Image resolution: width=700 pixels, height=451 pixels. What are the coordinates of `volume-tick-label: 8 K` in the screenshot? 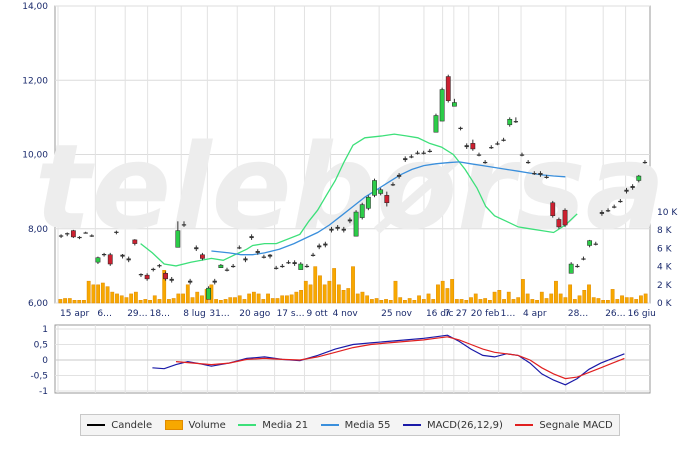 It's located at (665, 231).